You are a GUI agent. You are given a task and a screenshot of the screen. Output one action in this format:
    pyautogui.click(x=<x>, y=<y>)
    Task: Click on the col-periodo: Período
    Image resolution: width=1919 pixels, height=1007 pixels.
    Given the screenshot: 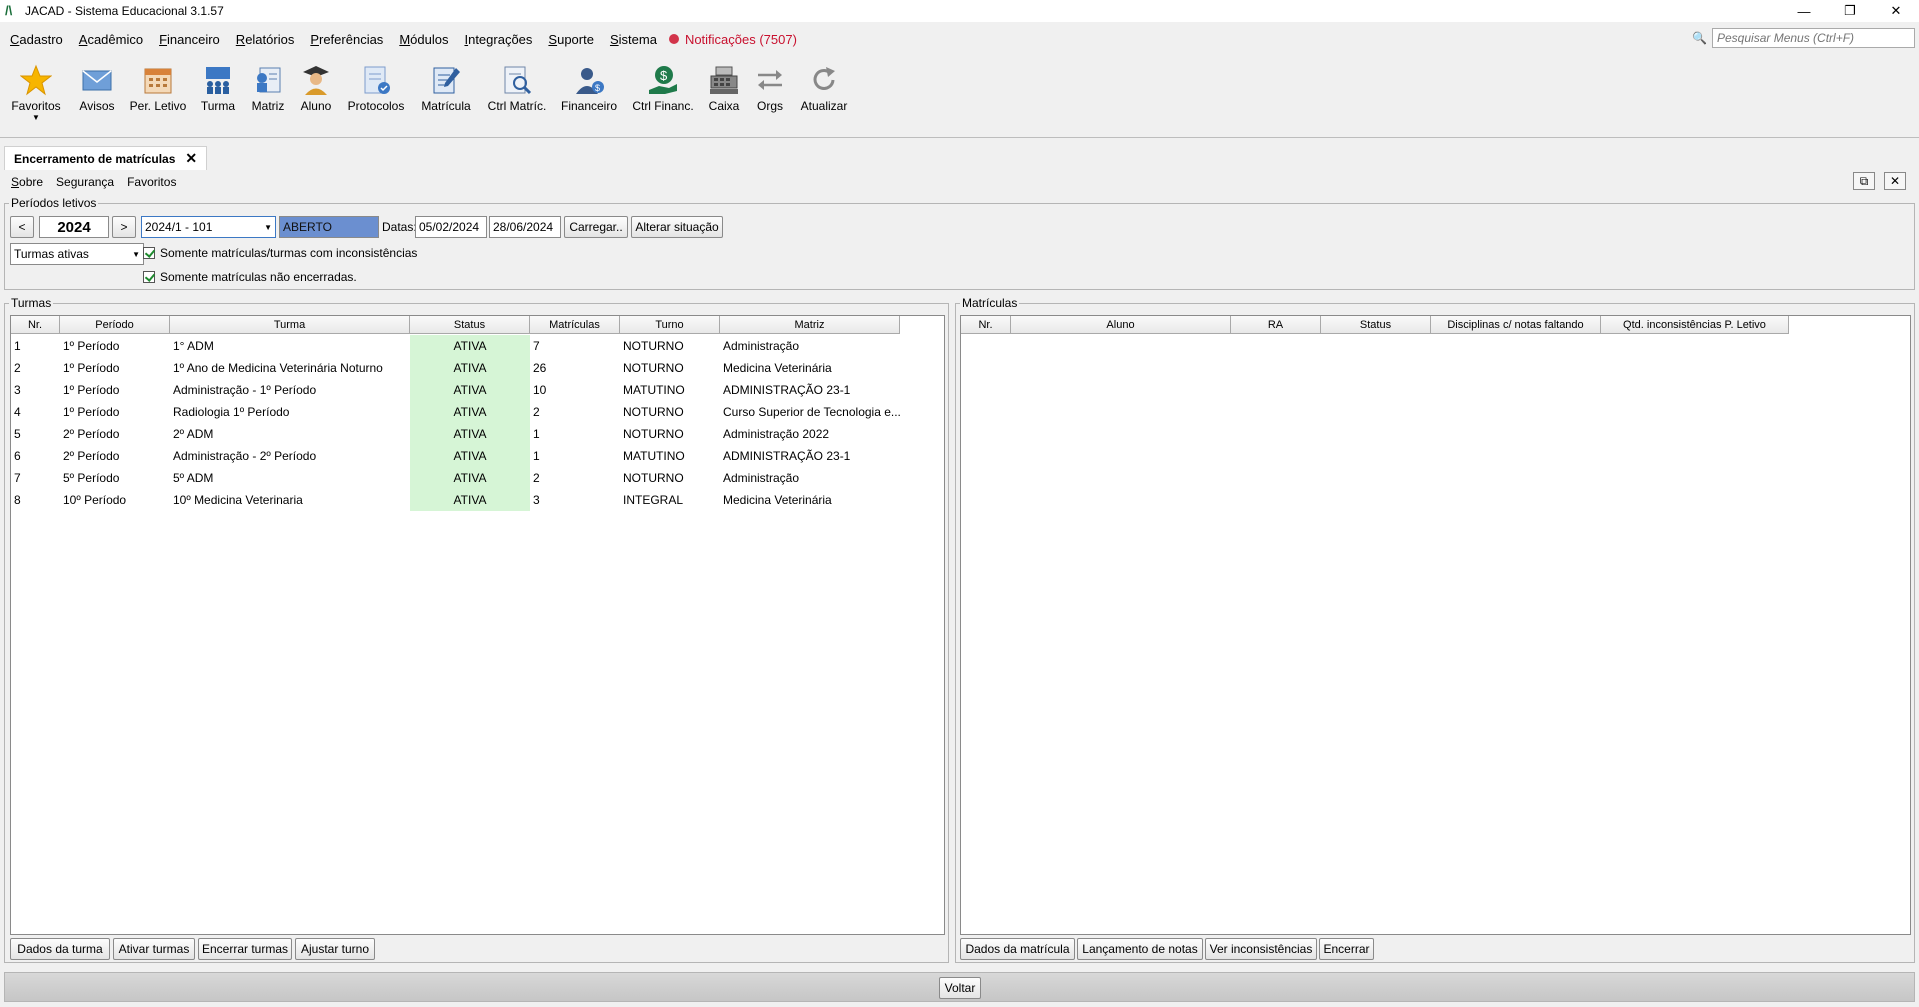 What is the action you would take?
    pyautogui.click(x=115, y=325)
    